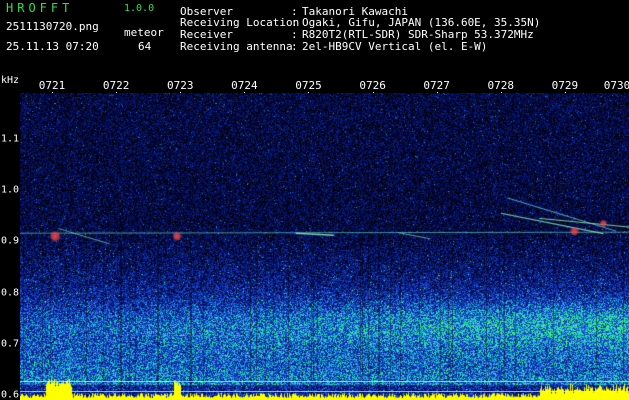 The width and height of the screenshot is (629, 400). Describe the element at coordinates (10, 139) in the screenshot. I see `freq-tick-label: 1.1` at that location.